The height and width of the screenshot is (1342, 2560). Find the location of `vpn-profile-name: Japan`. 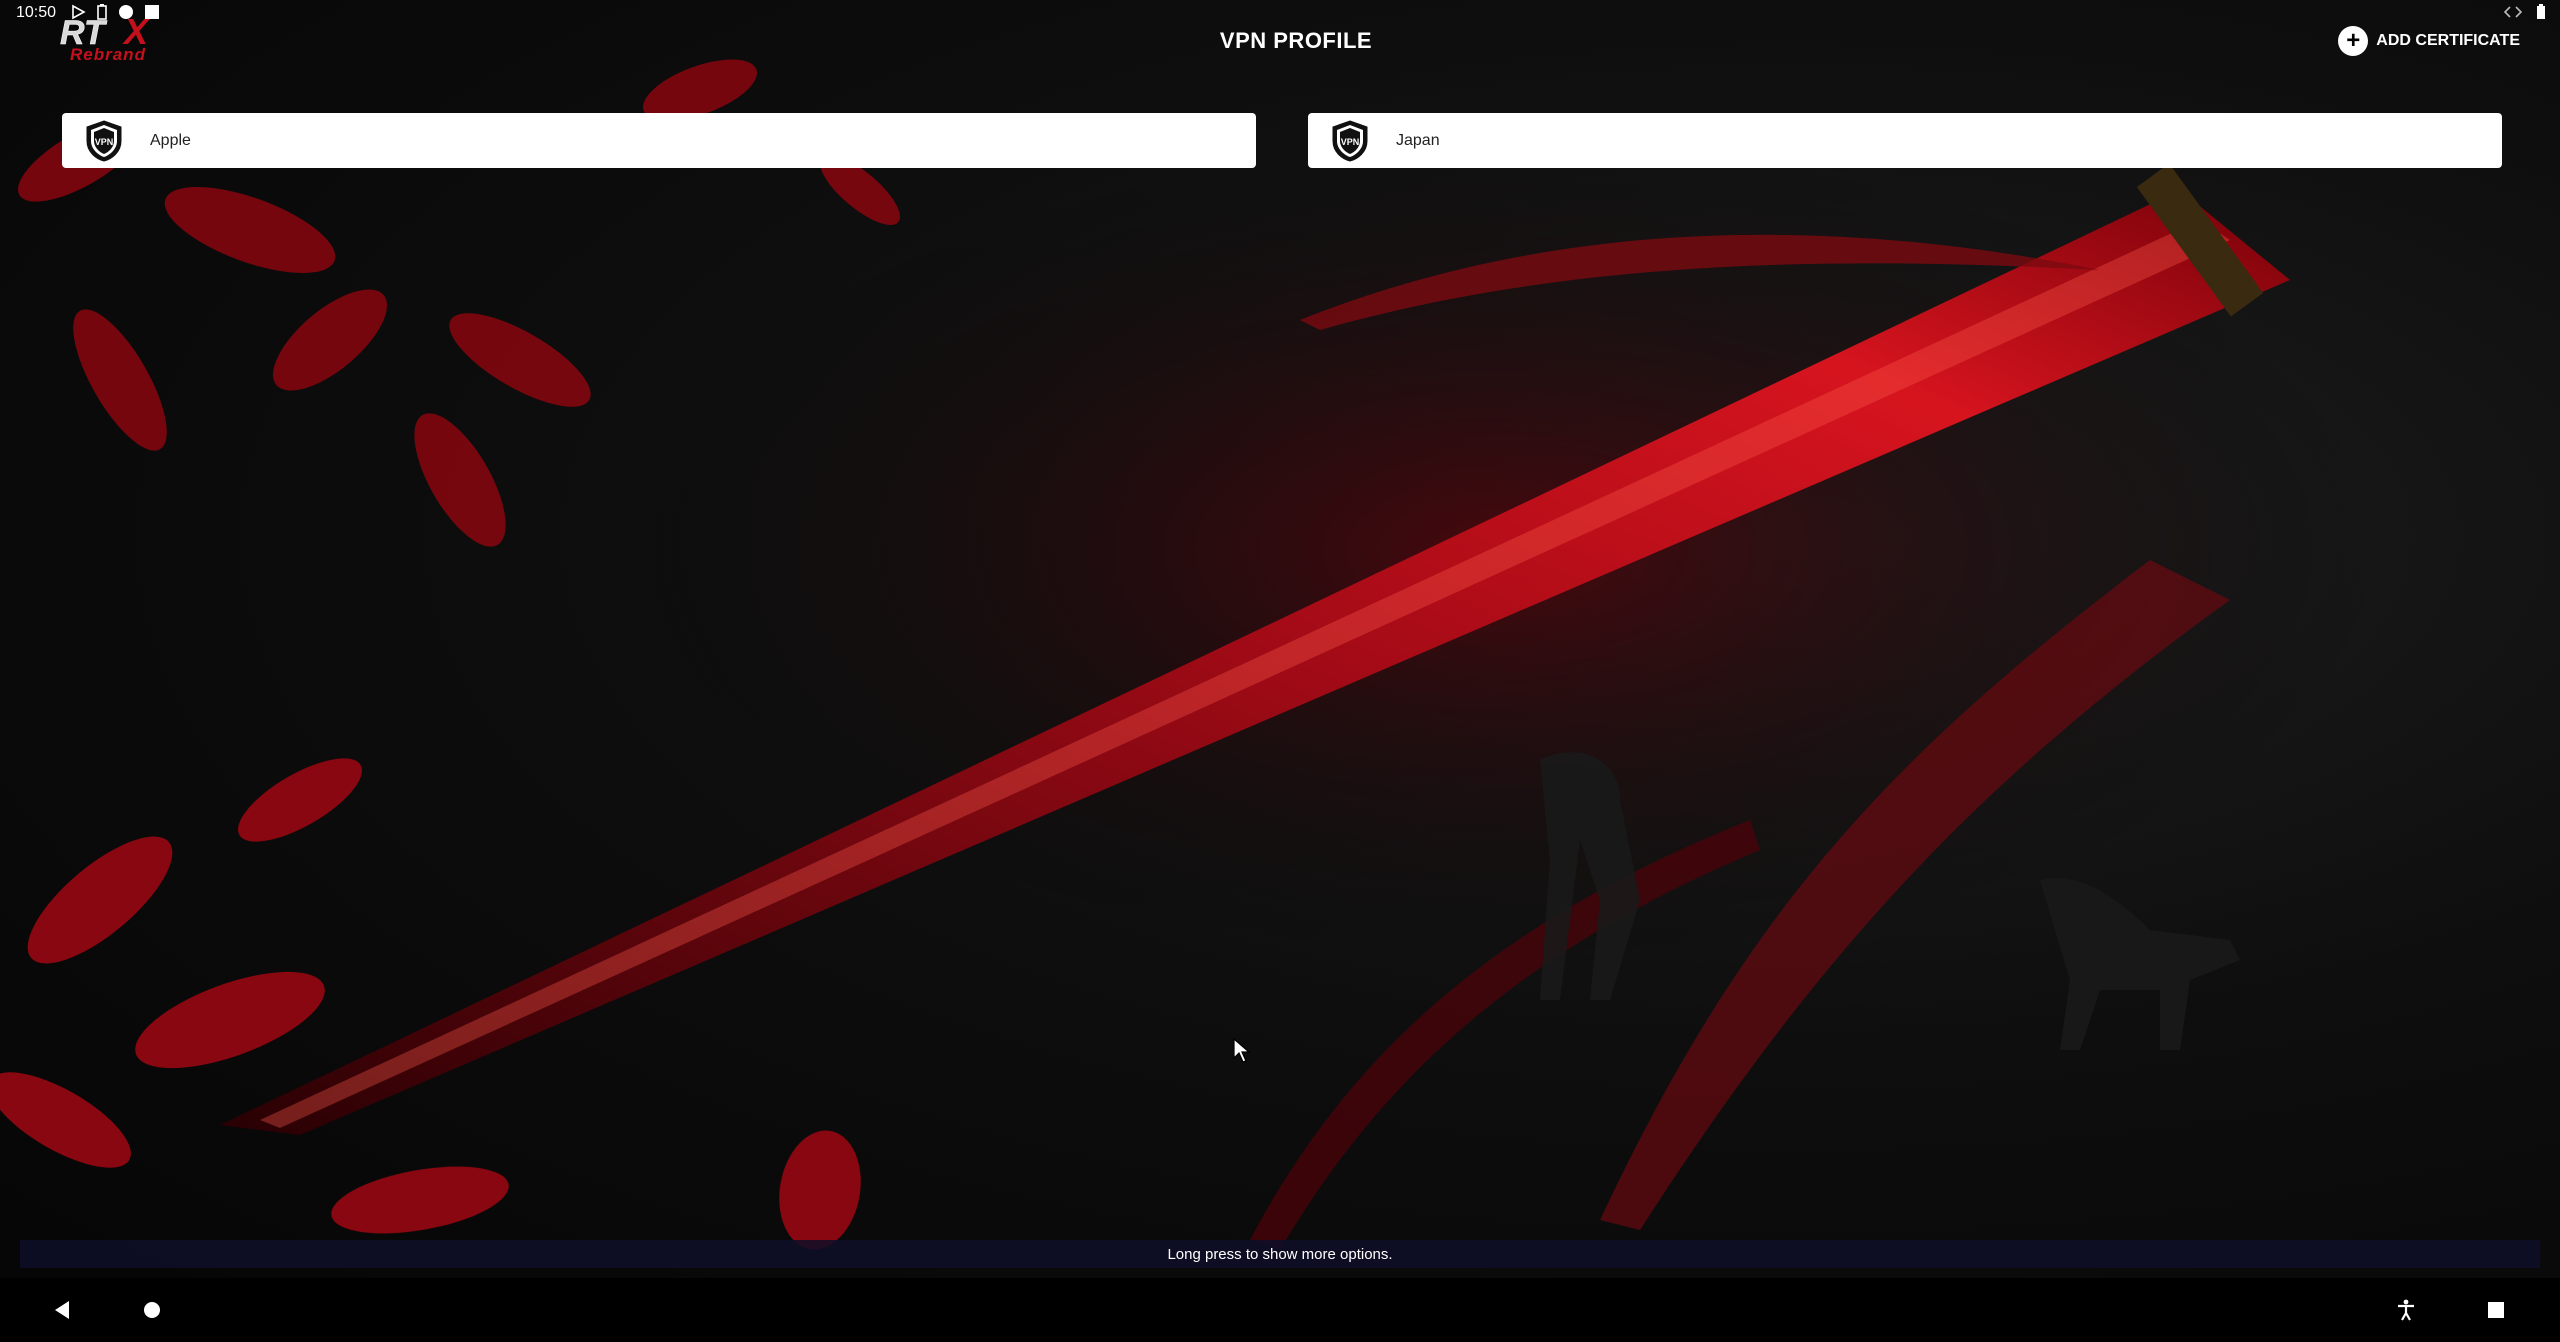

vpn-profile-name: Japan is located at coordinates (1418, 140).